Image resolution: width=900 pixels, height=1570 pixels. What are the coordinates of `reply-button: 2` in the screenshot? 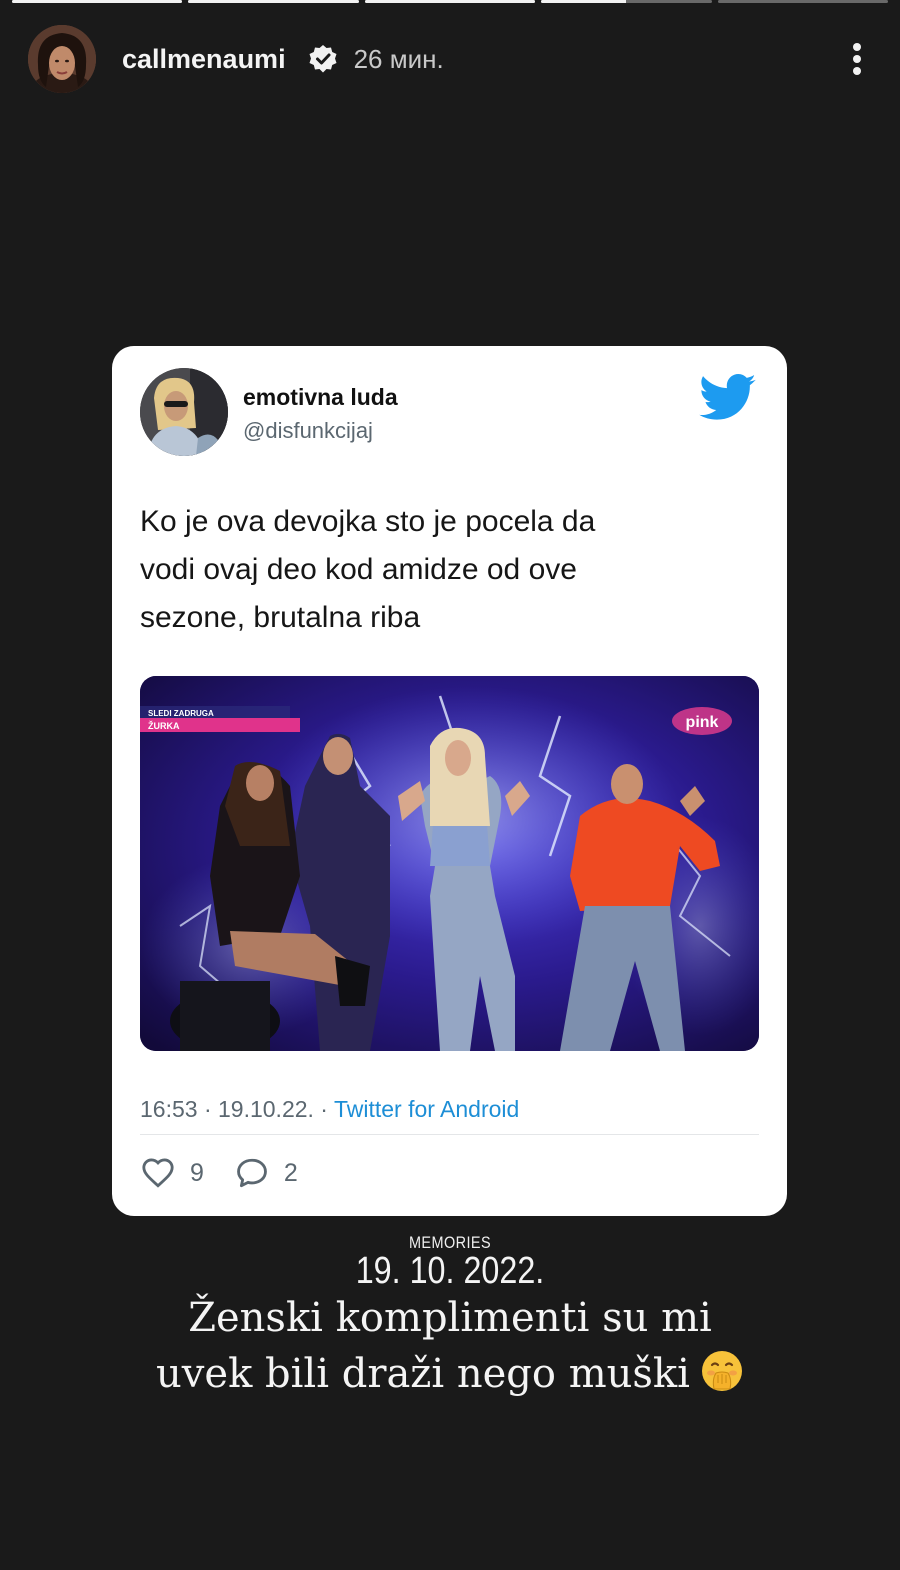 It's located at (266, 1173).